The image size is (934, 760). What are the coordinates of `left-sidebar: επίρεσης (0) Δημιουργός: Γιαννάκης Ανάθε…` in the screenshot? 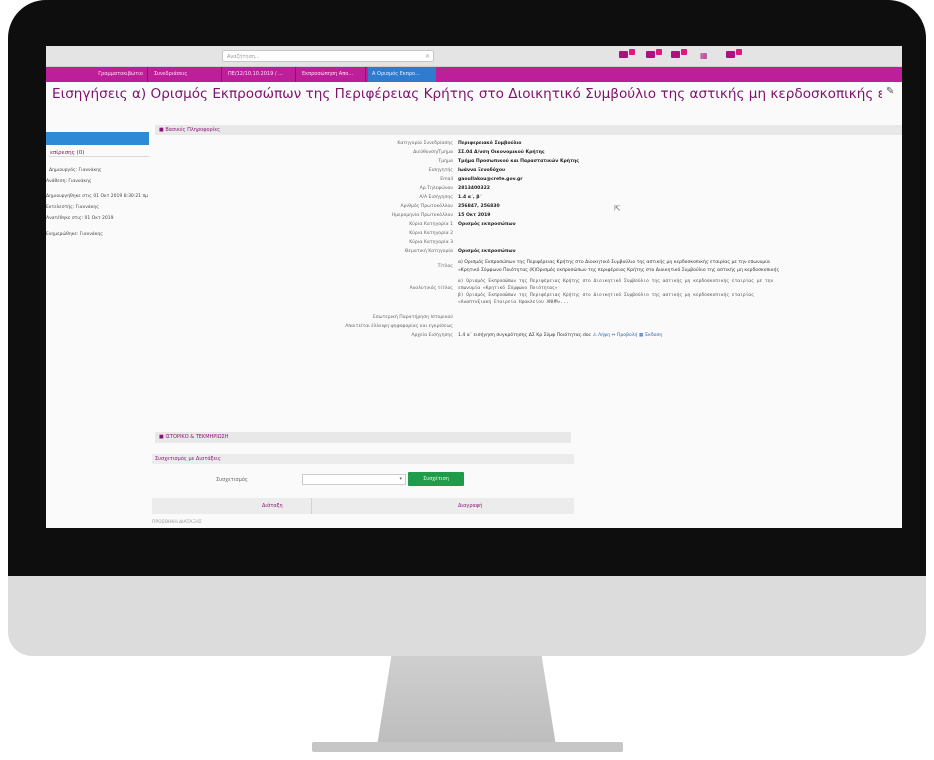 It's located at (100, 325).